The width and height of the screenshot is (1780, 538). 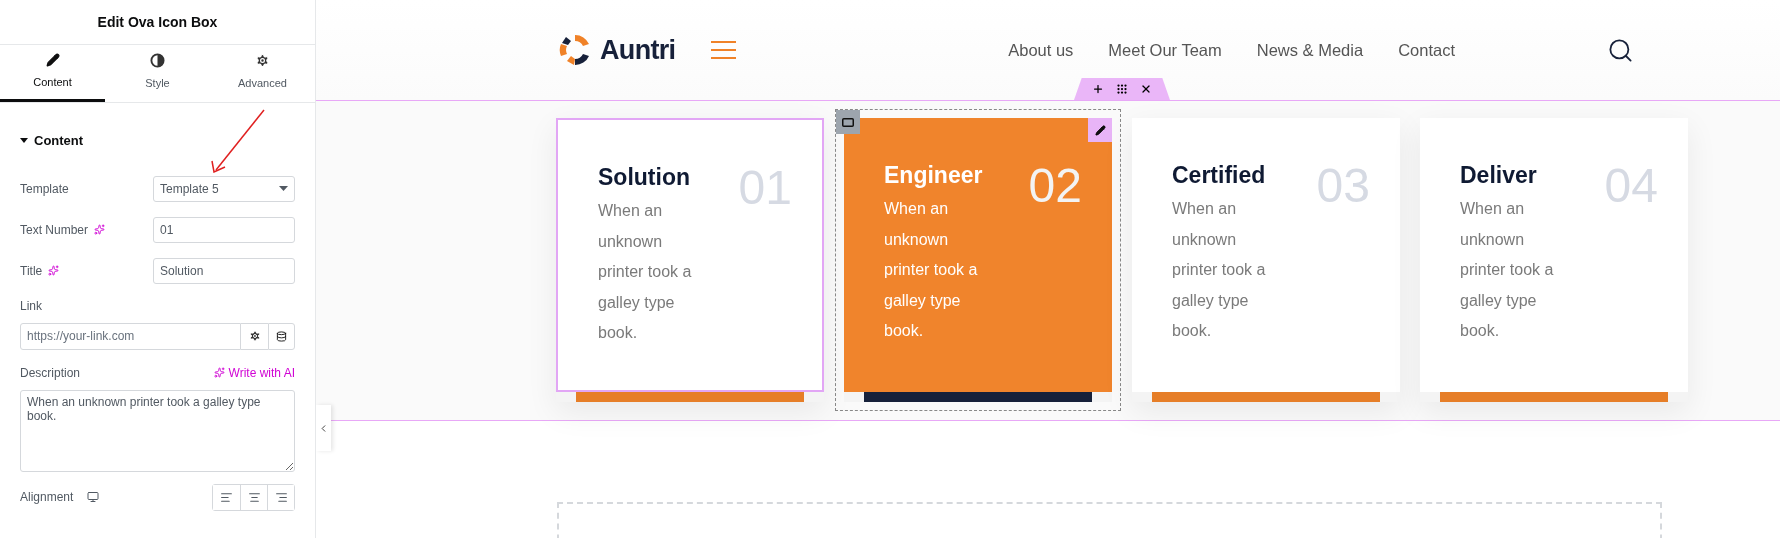 I want to click on gear-icon, so click(x=262, y=60).